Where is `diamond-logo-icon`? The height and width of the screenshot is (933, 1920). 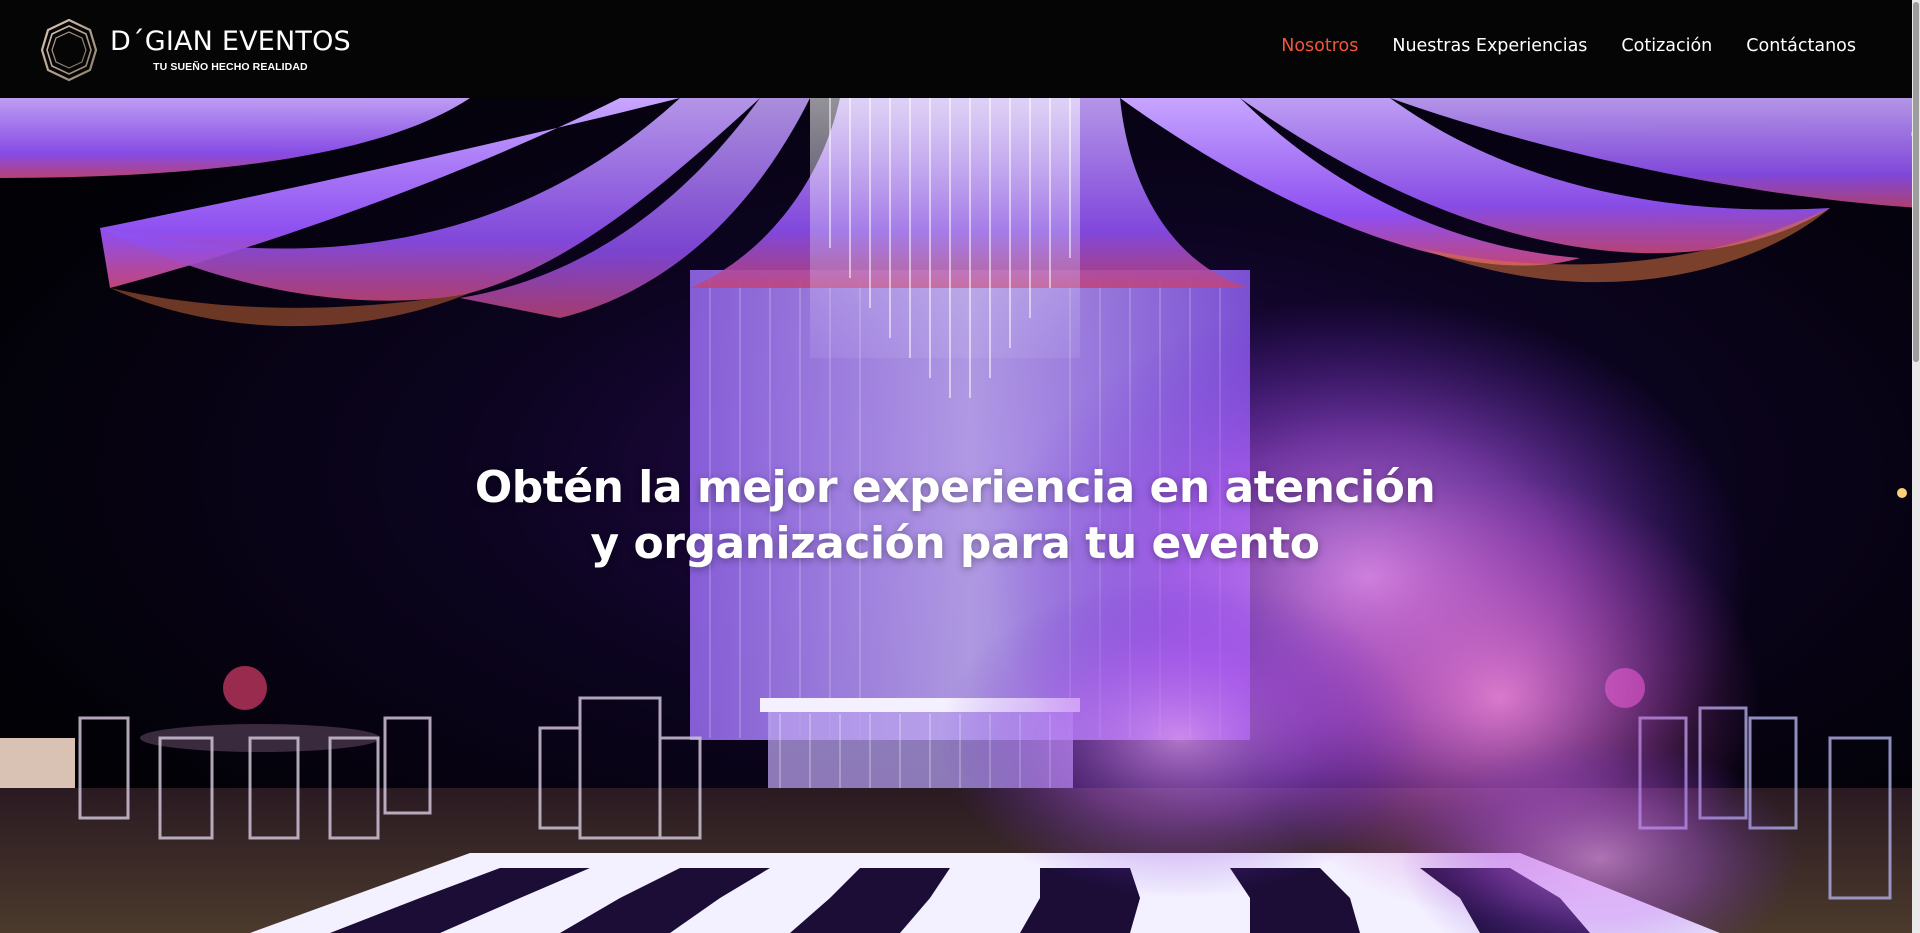
diamond-logo-icon is located at coordinates (69, 50).